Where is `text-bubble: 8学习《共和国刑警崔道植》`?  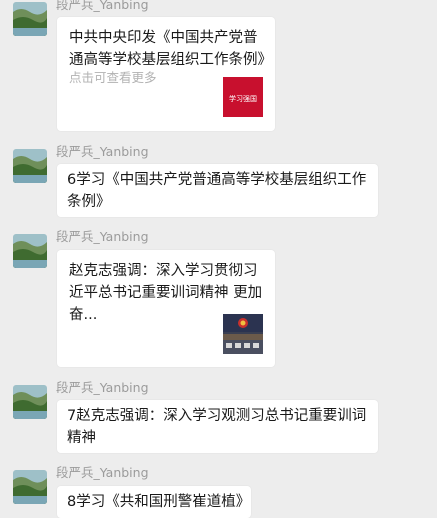 text-bubble: 8学习《共和国刑警崔道植》 is located at coordinates (154, 502).